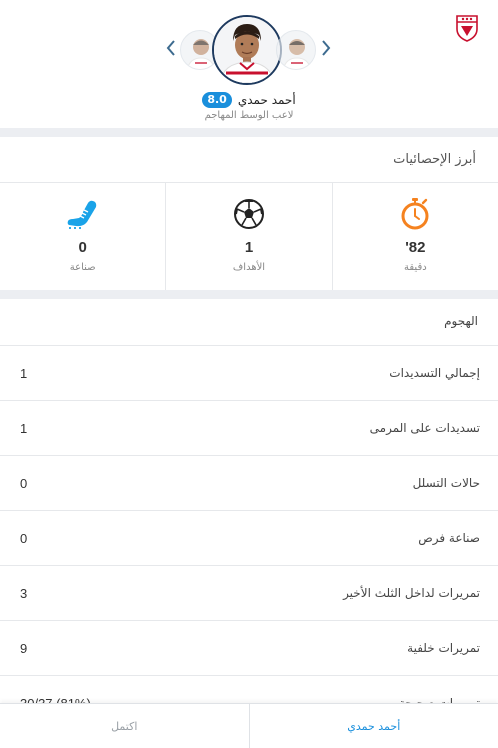  I want to click on stat-value: 0, so click(82, 247).